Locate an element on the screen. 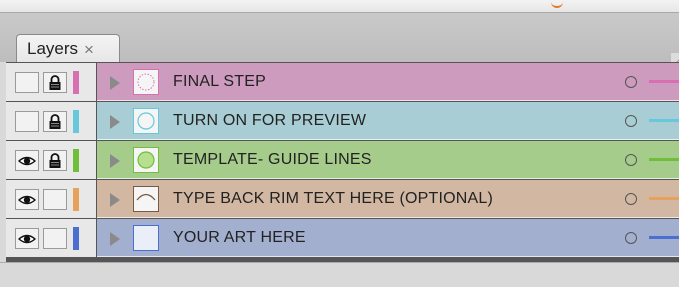 Image resolution: width=679 pixels, height=287 pixels. tab-layers-label: Layers is located at coordinates (53, 48).